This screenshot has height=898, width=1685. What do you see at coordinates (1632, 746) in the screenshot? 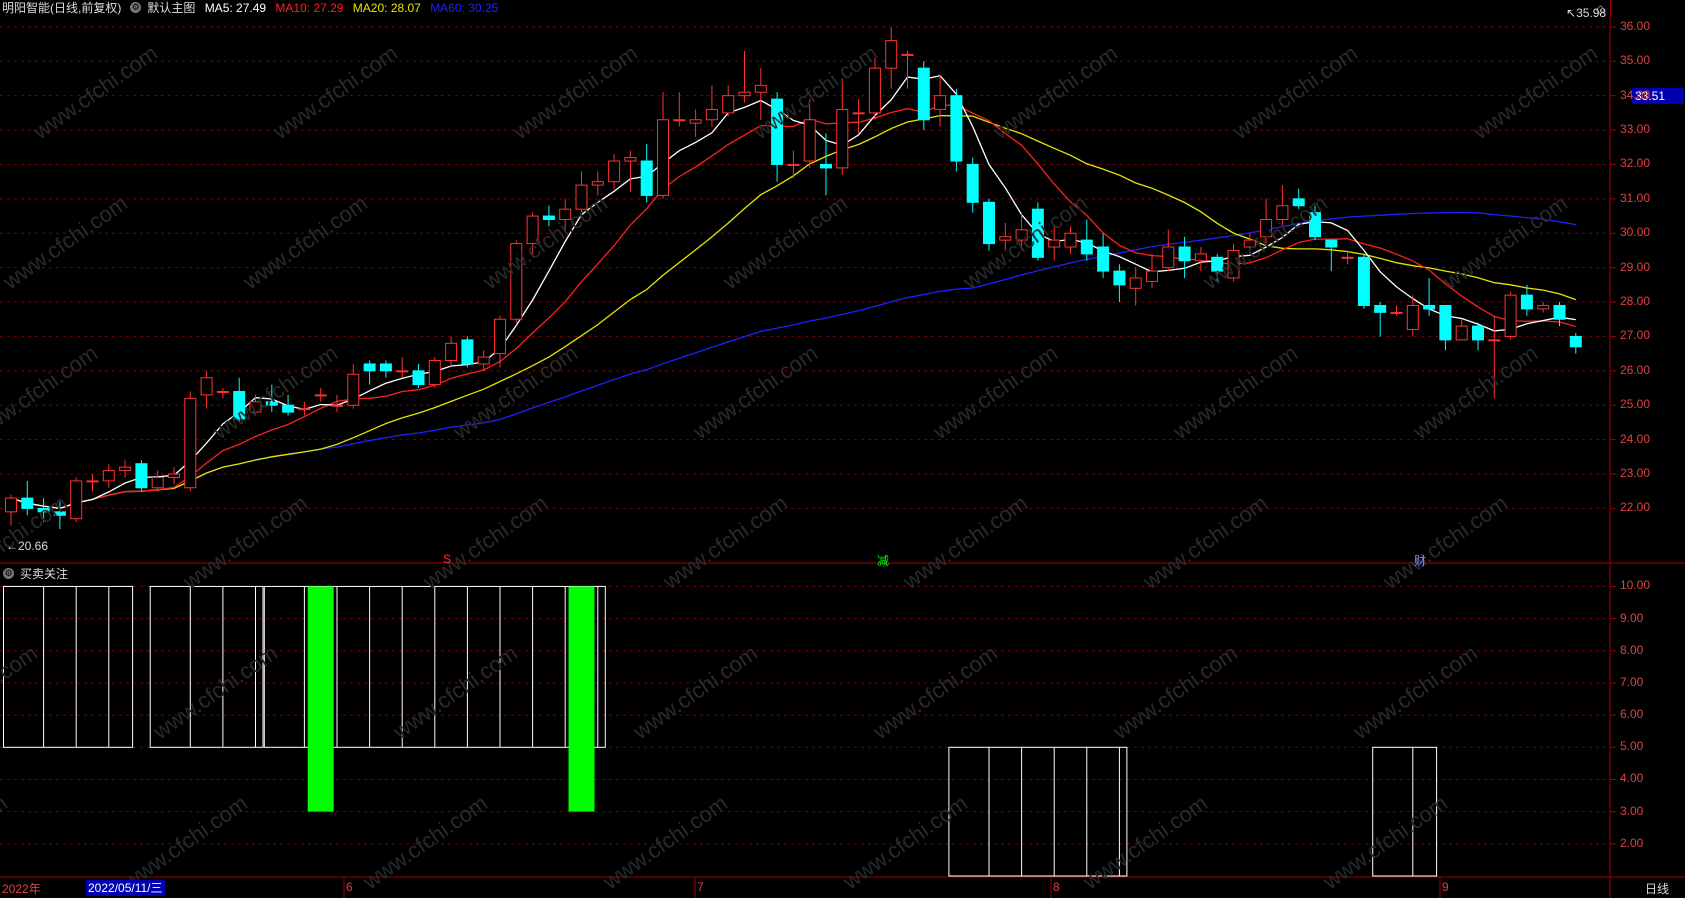
I see `sub-tick-label: 5.00` at bounding box center [1632, 746].